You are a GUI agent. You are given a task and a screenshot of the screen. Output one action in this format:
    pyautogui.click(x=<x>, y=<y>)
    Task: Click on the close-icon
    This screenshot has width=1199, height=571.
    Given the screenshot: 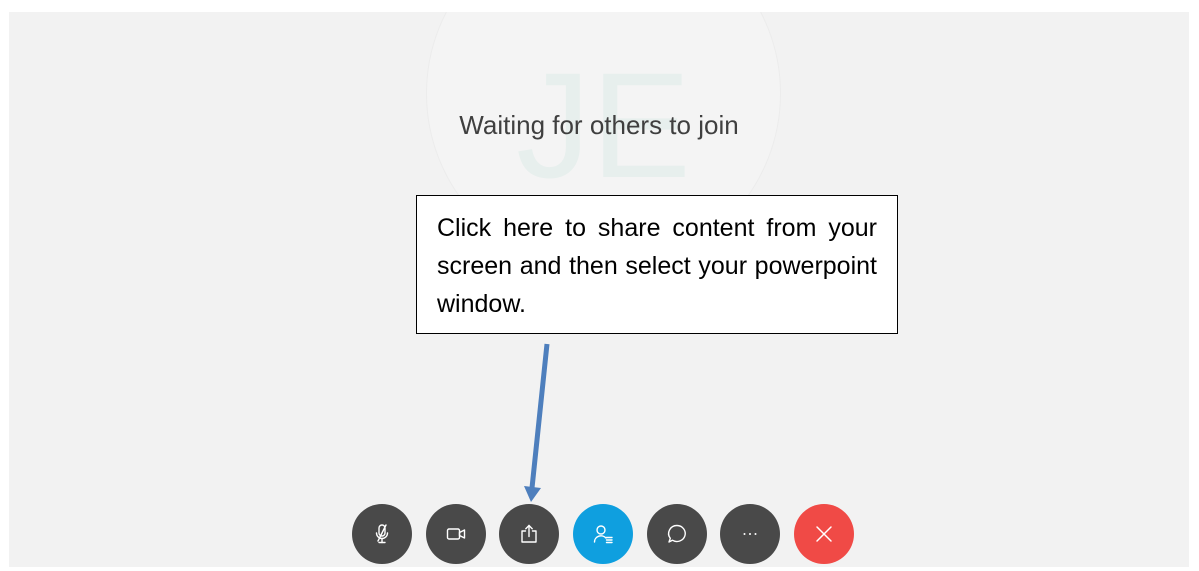 What is the action you would take?
    pyautogui.click(x=824, y=534)
    